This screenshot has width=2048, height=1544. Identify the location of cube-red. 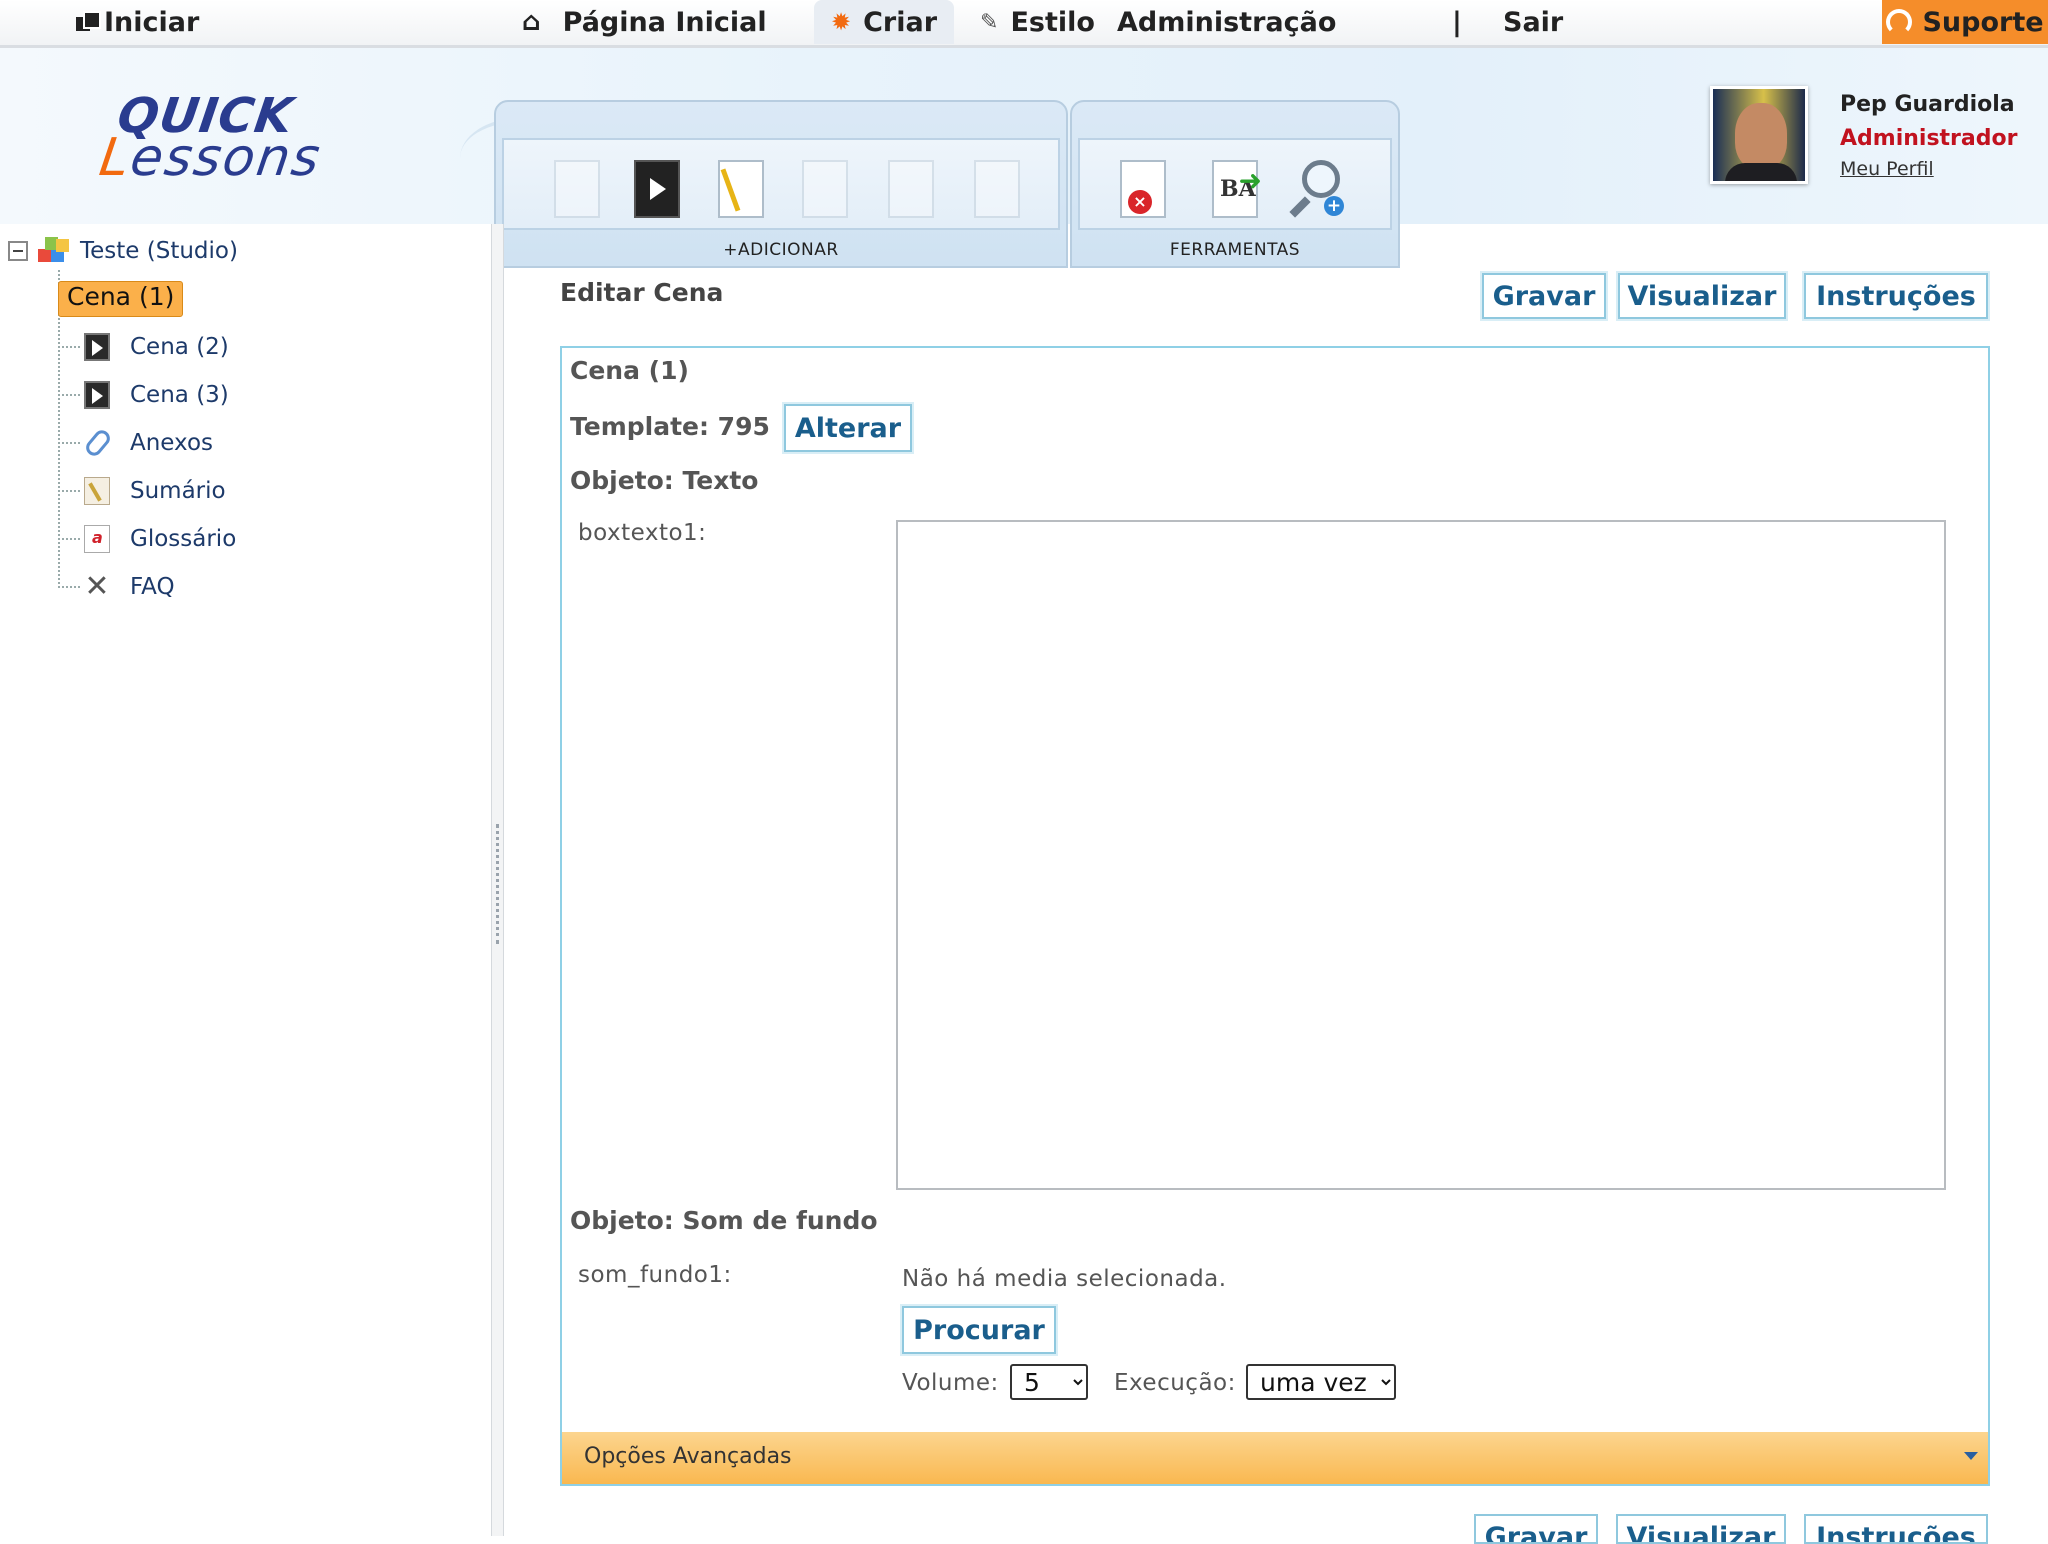
(44, 255).